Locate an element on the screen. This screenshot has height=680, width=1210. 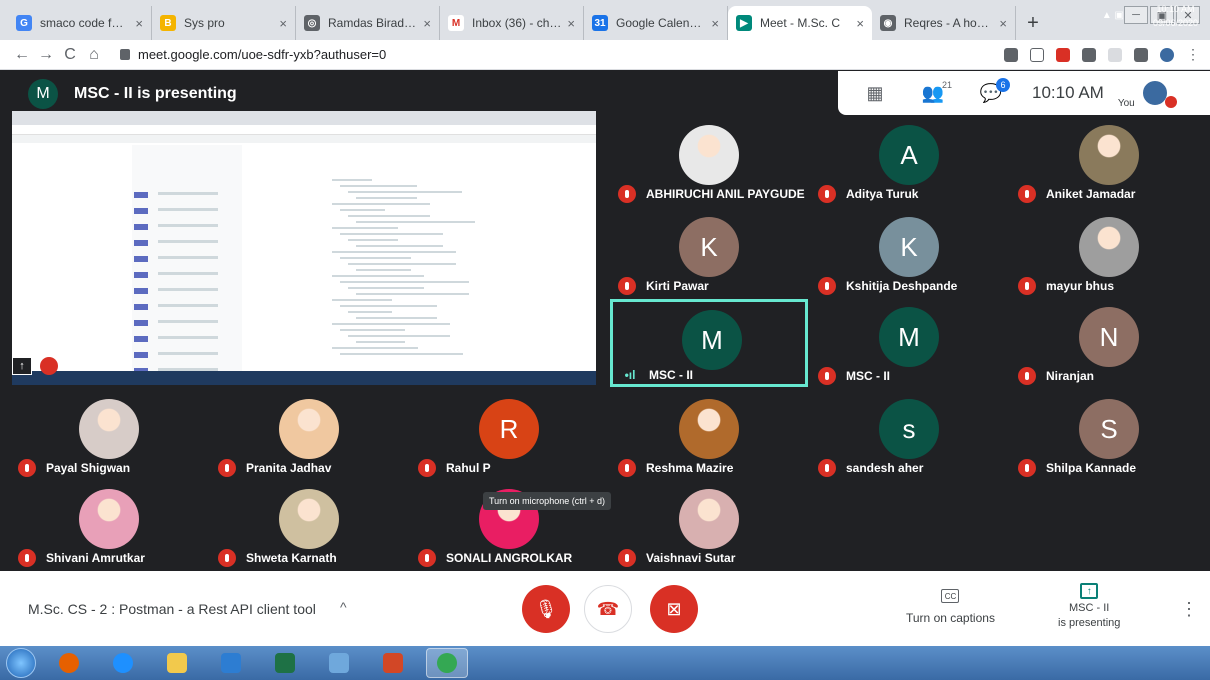
taskbar-app-powerpoint is located at coordinates (393, 663).